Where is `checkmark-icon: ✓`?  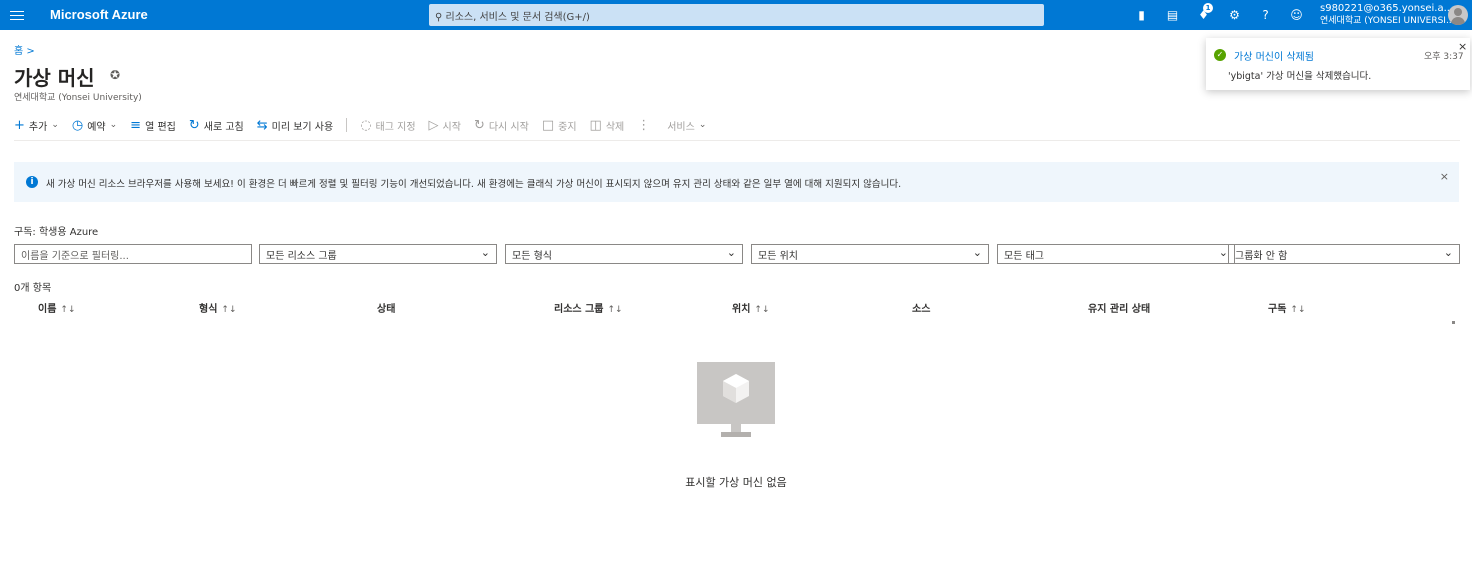 checkmark-icon: ✓ is located at coordinates (1220, 55).